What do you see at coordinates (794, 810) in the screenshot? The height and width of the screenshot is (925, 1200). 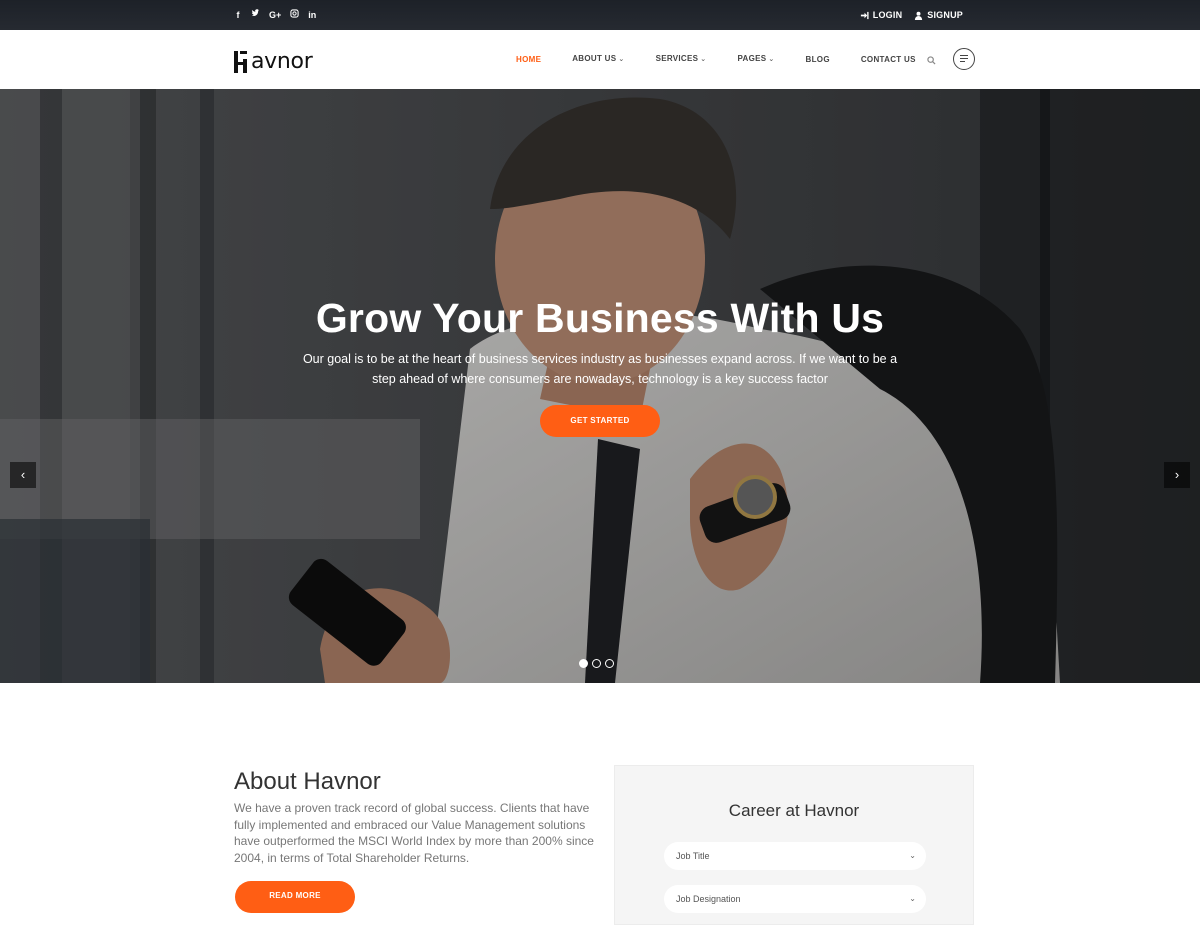 I see `career-title: Career at Havnor` at bounding box center [794, 810].